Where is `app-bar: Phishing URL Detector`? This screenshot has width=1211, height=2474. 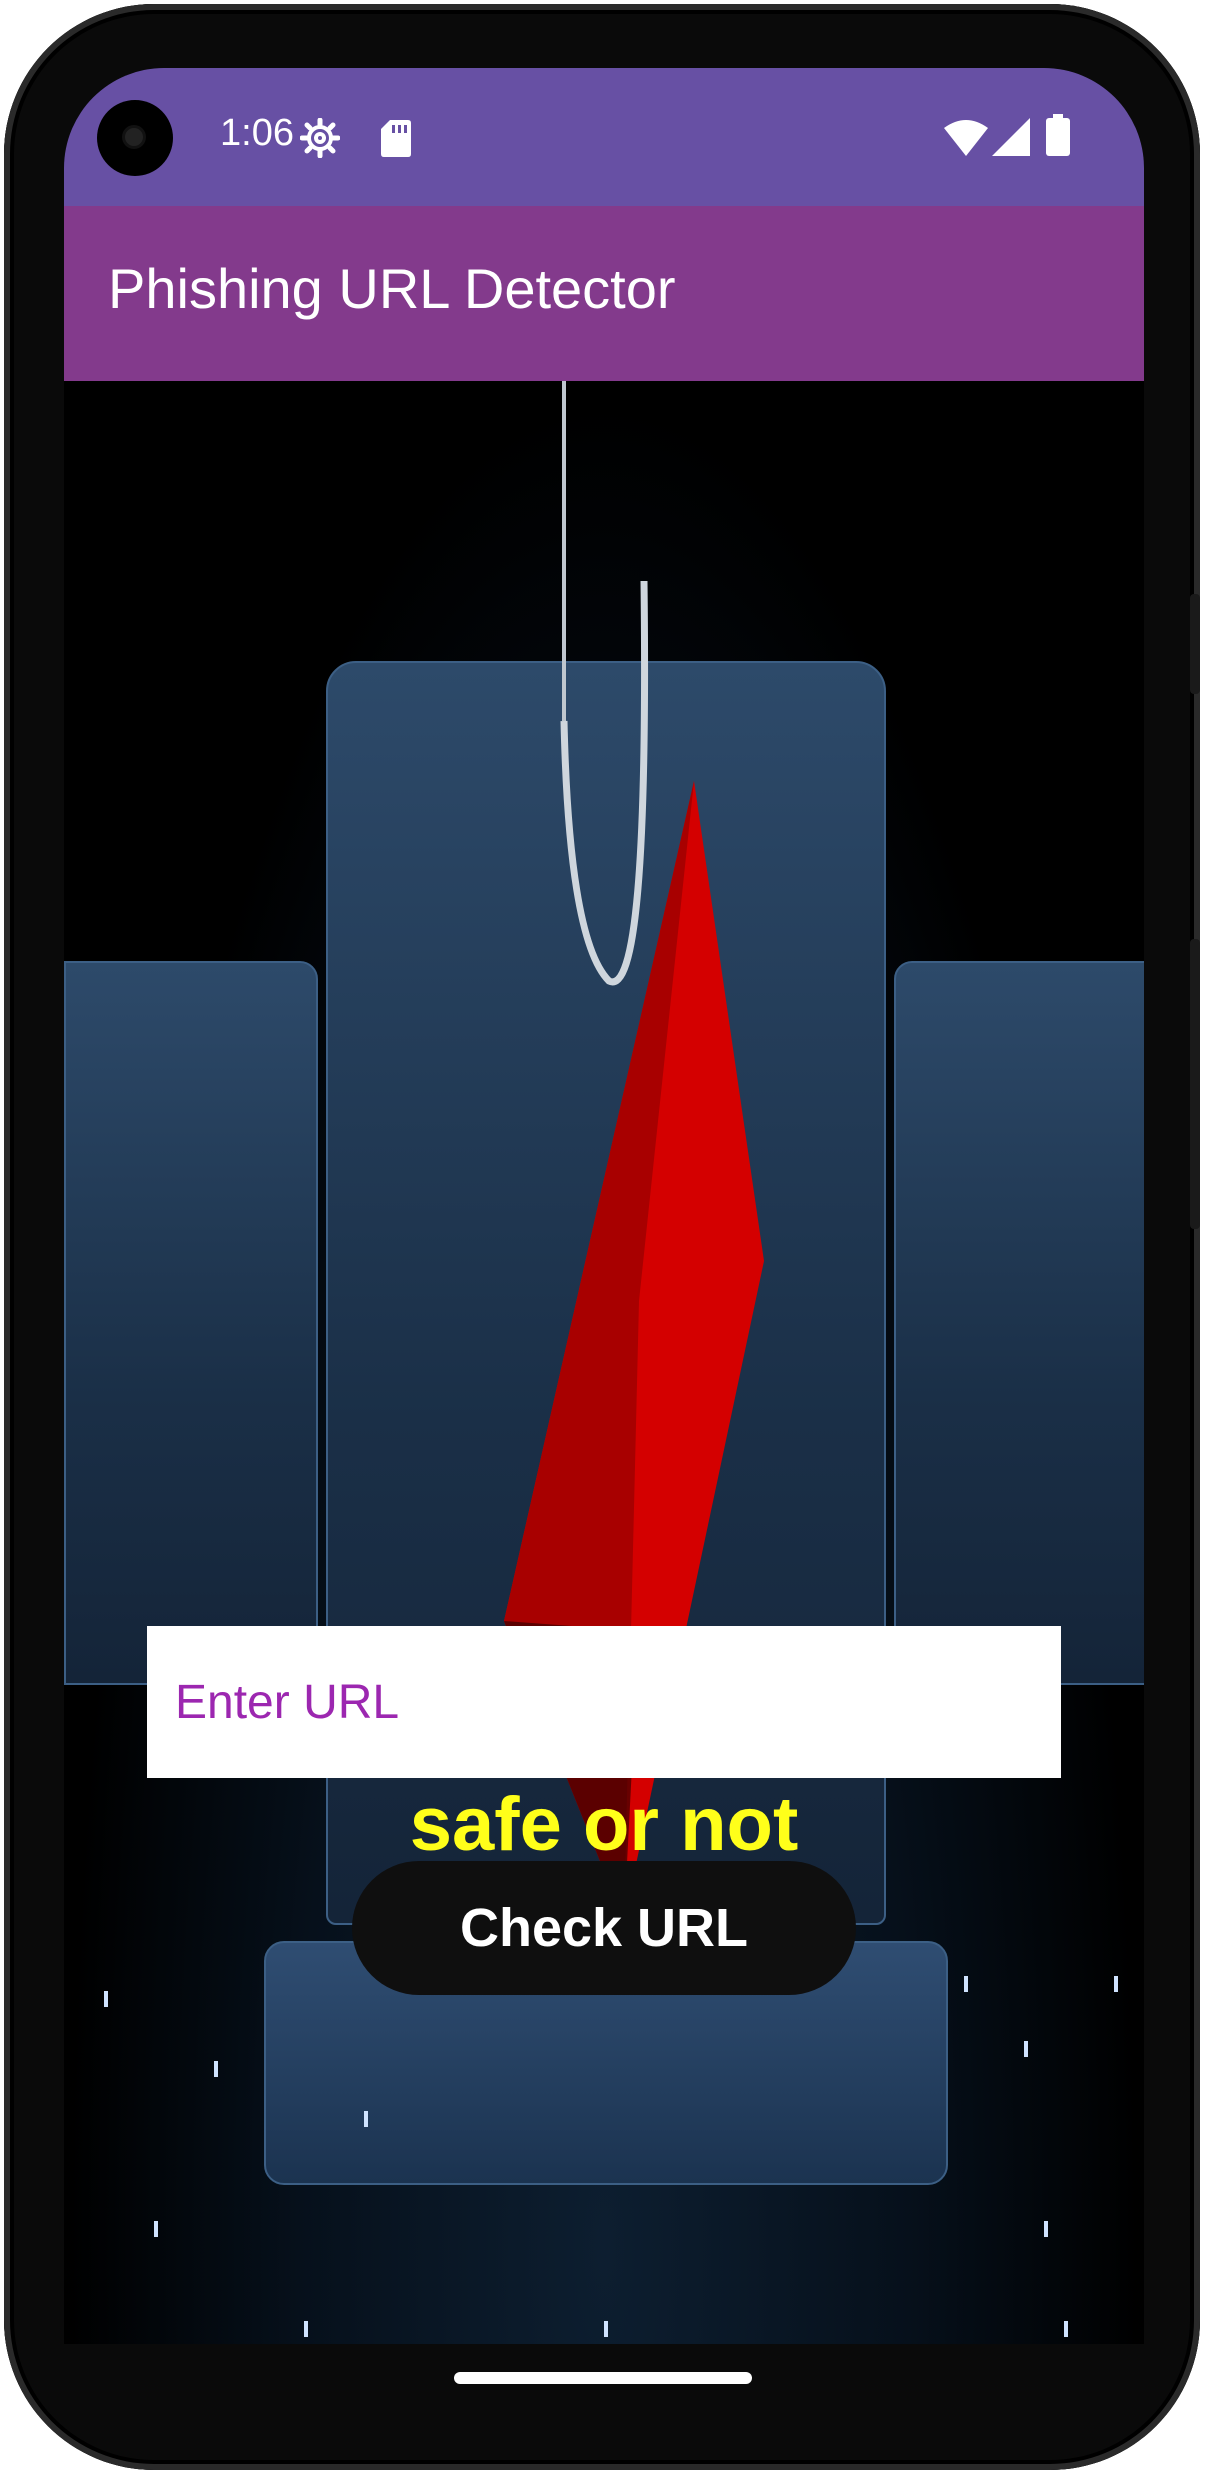
app-bar: Phishing URL Detector is located at coordinates (604, 293).